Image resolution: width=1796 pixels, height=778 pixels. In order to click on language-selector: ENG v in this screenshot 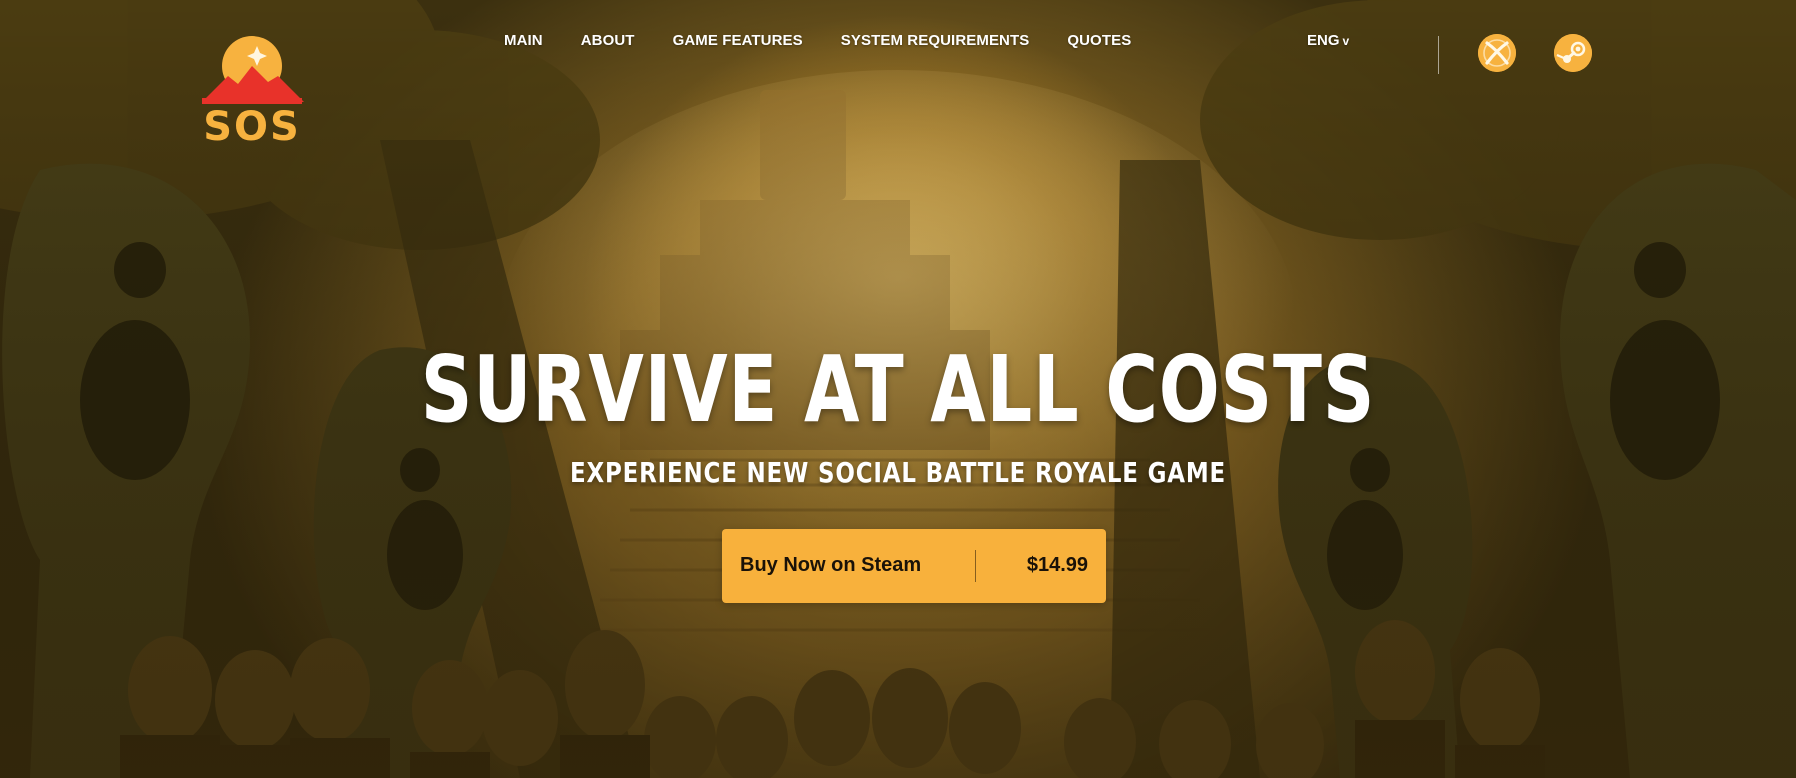, I will do `click(1328, 40)`.